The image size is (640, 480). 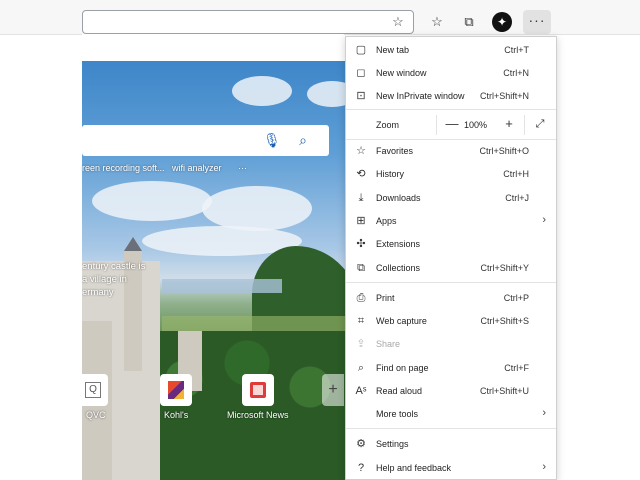 I want to click on help-icon: ?, so click(x=361, y=468).